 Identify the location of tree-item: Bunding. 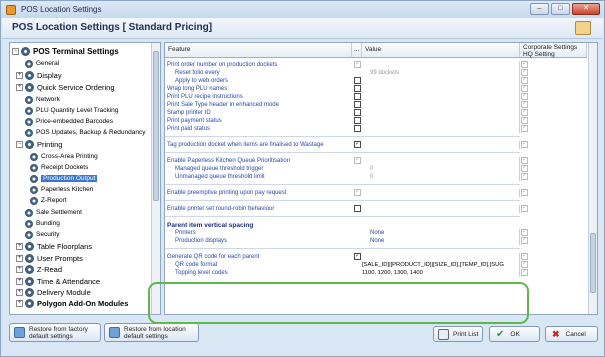
(38, 223).